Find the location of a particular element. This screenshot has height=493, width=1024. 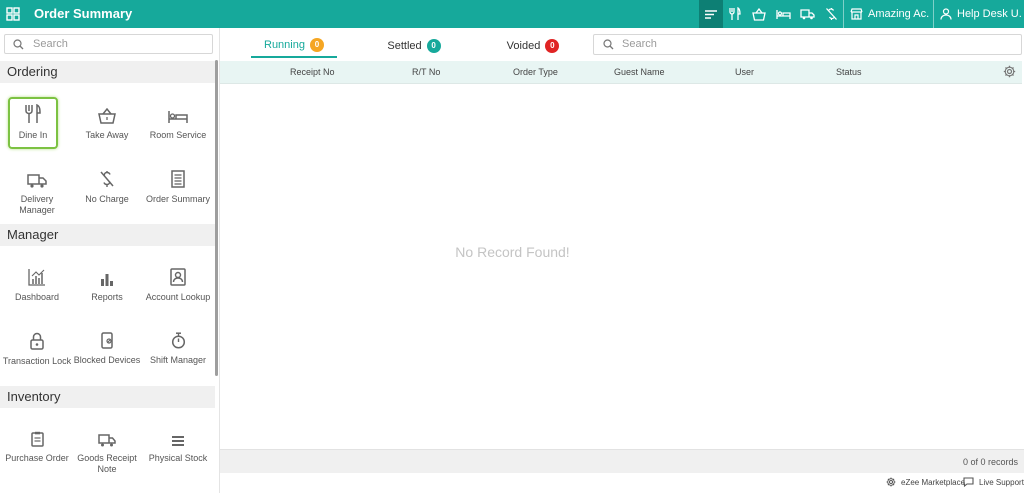

toolbar-room-service-button is located at coordinates (783, 14).